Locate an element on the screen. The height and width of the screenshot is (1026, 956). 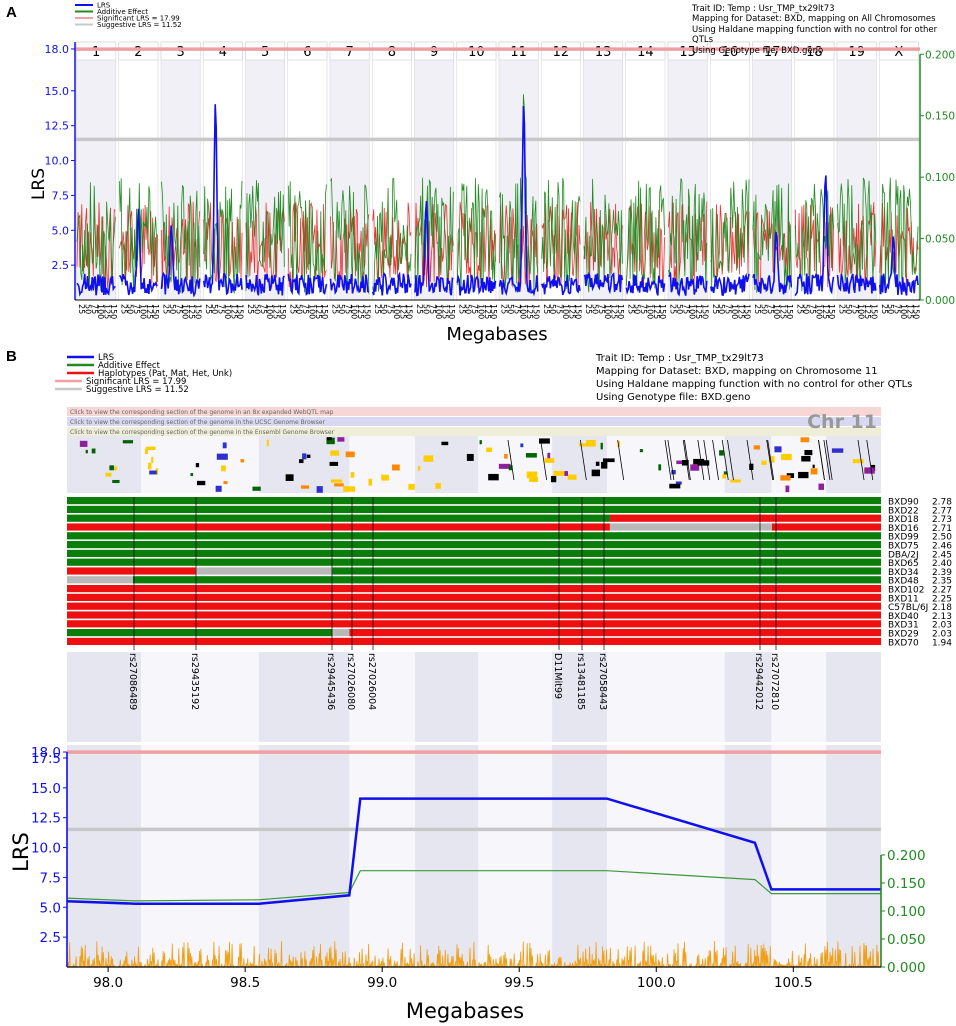
chromosome-label: 5 is located at coordinates (265, 52).